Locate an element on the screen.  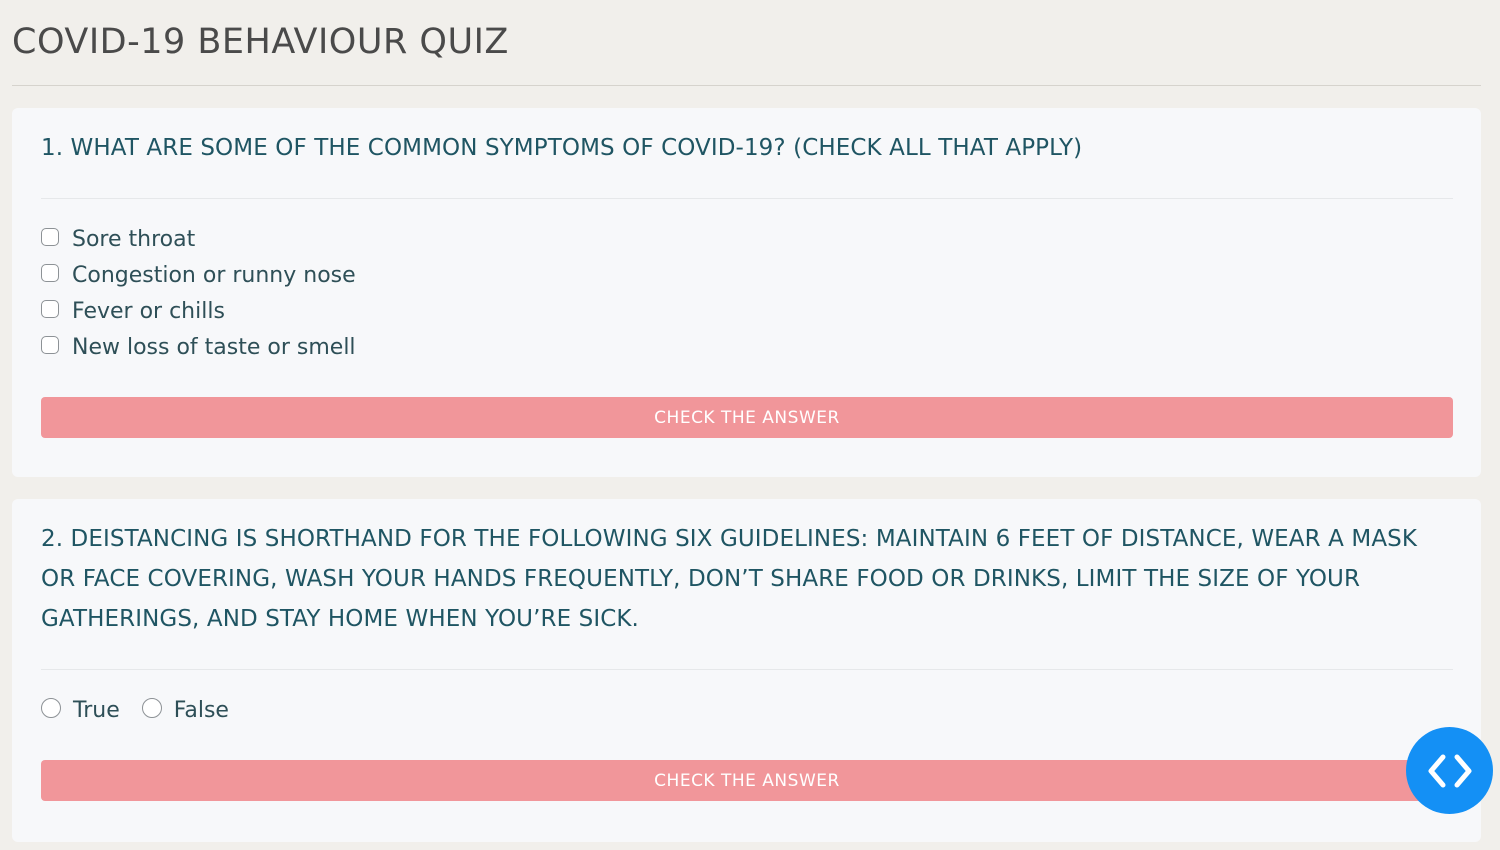
code-nav-button is located at coordinates (1449, 770).